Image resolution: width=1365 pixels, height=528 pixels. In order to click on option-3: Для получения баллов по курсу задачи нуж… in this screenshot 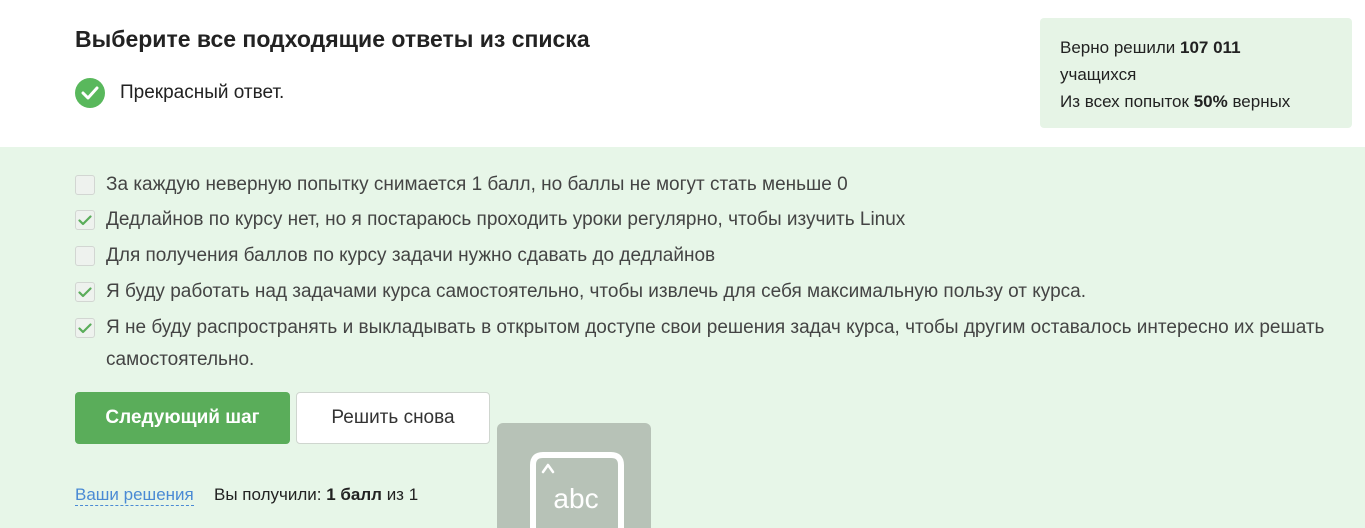, I will do `click(715, 257)`.